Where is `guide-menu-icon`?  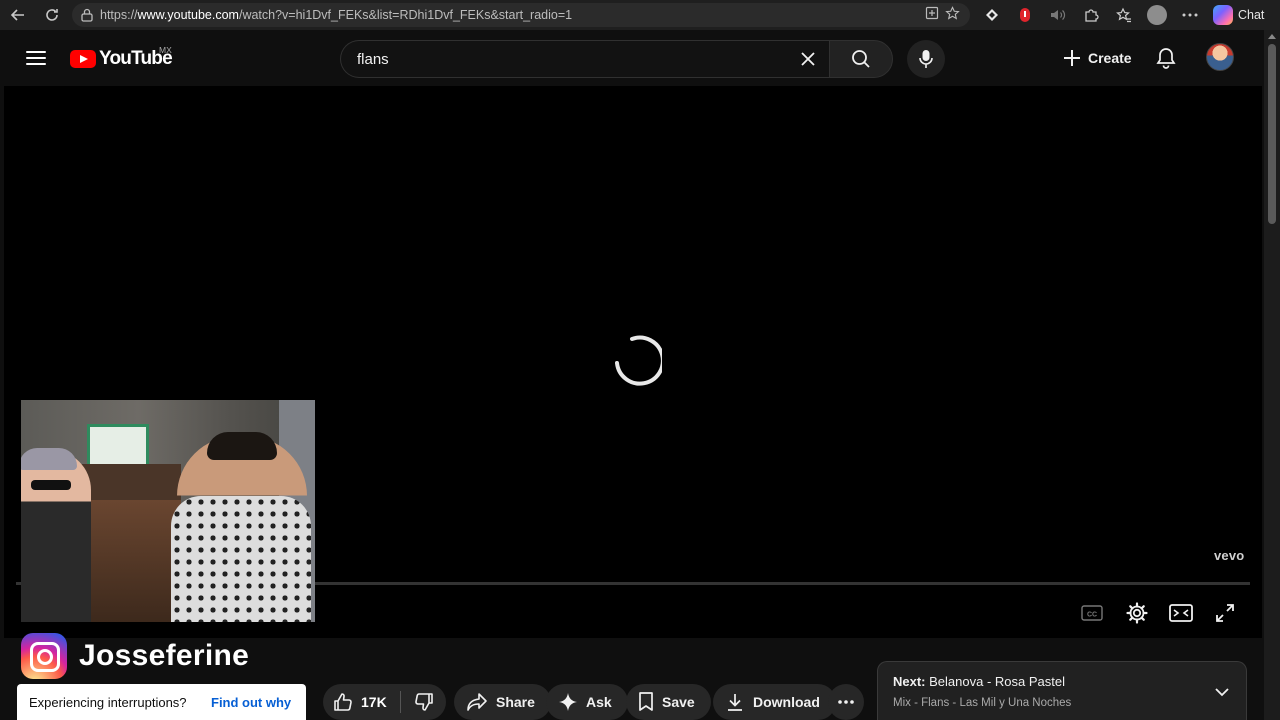 guide-menu-icon is located at coordinates (36, 58).